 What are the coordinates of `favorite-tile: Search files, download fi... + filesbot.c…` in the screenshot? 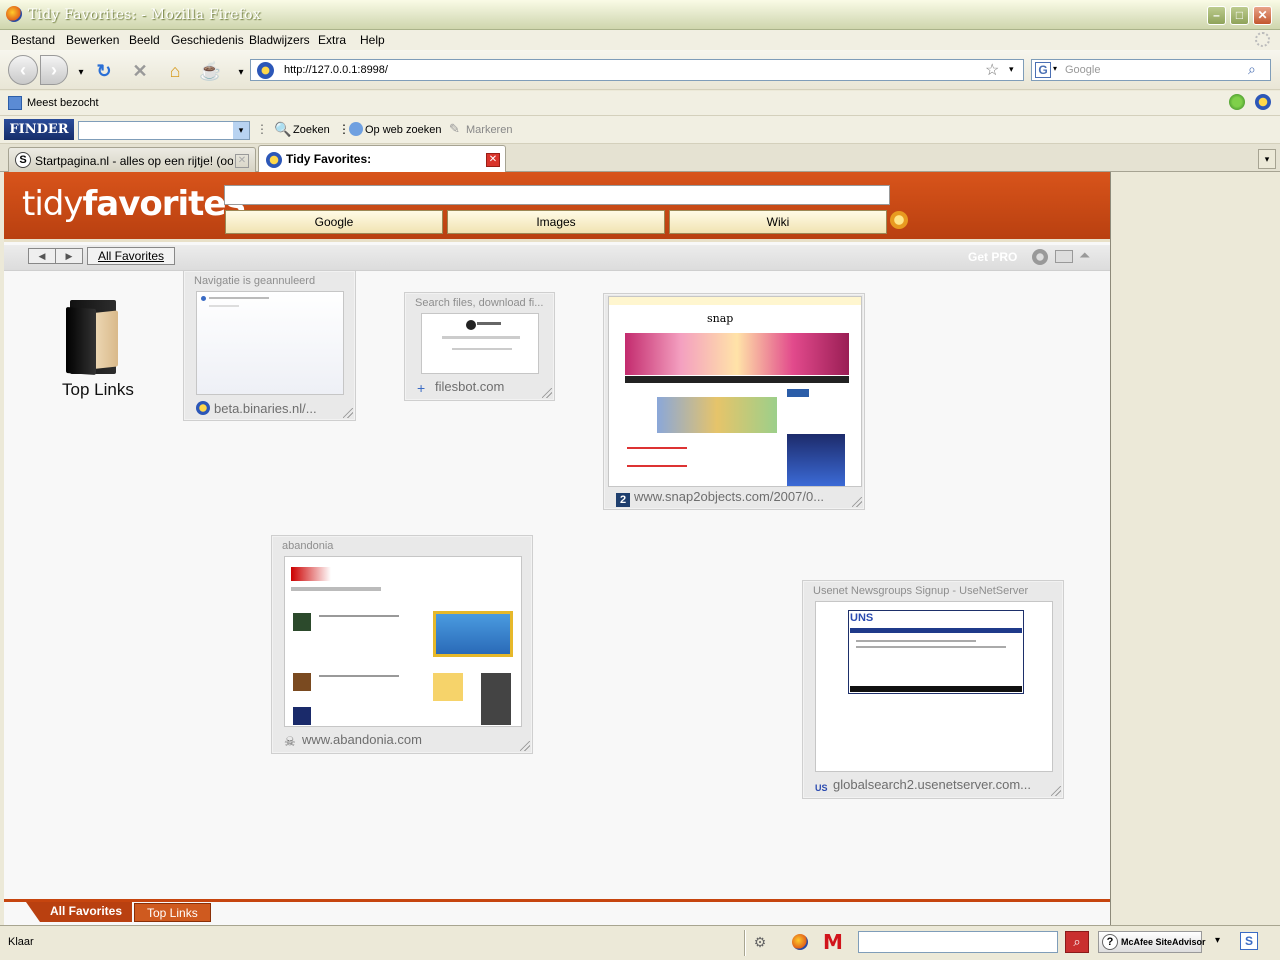 It's located at (479, 346).